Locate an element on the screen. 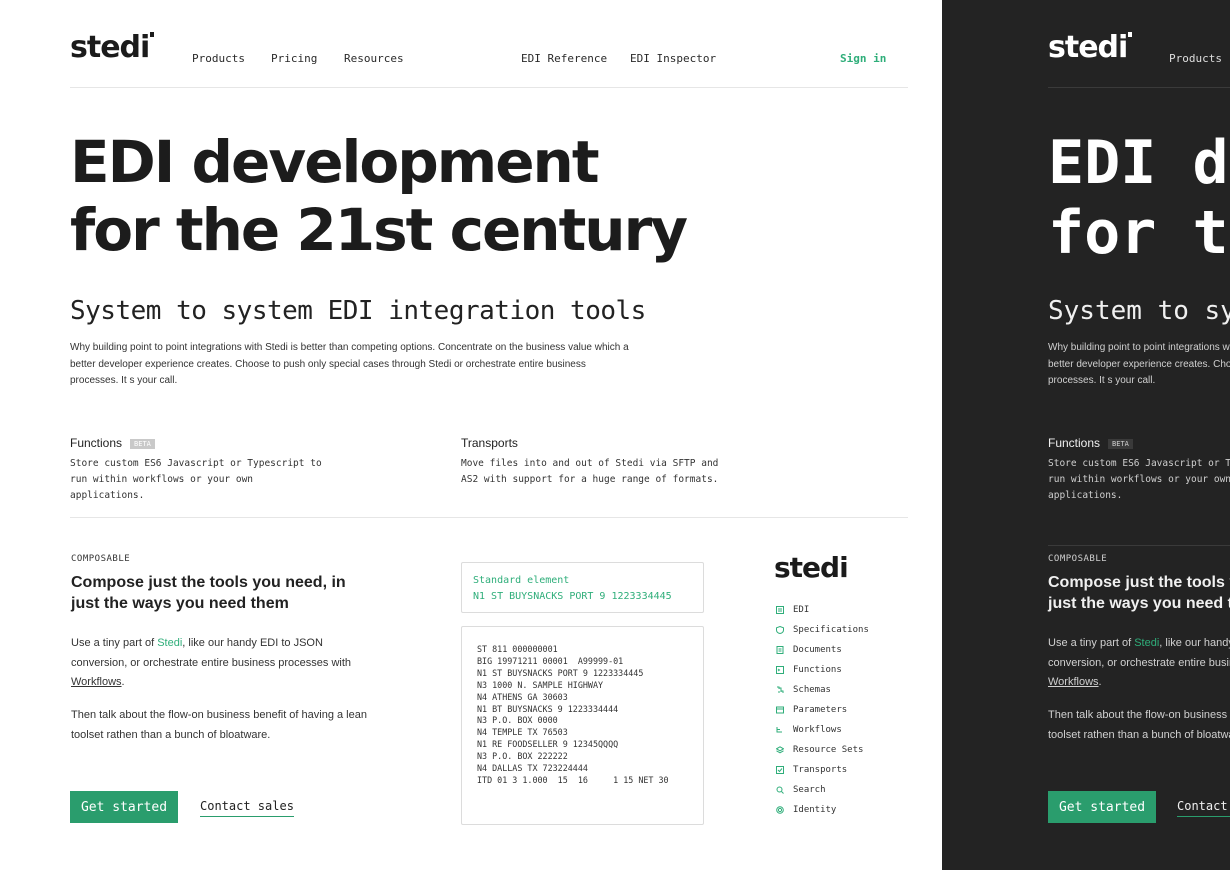 The image size is (1230, 870). workflows-link-dark: Workflows is located at coordinates (1073, 682).